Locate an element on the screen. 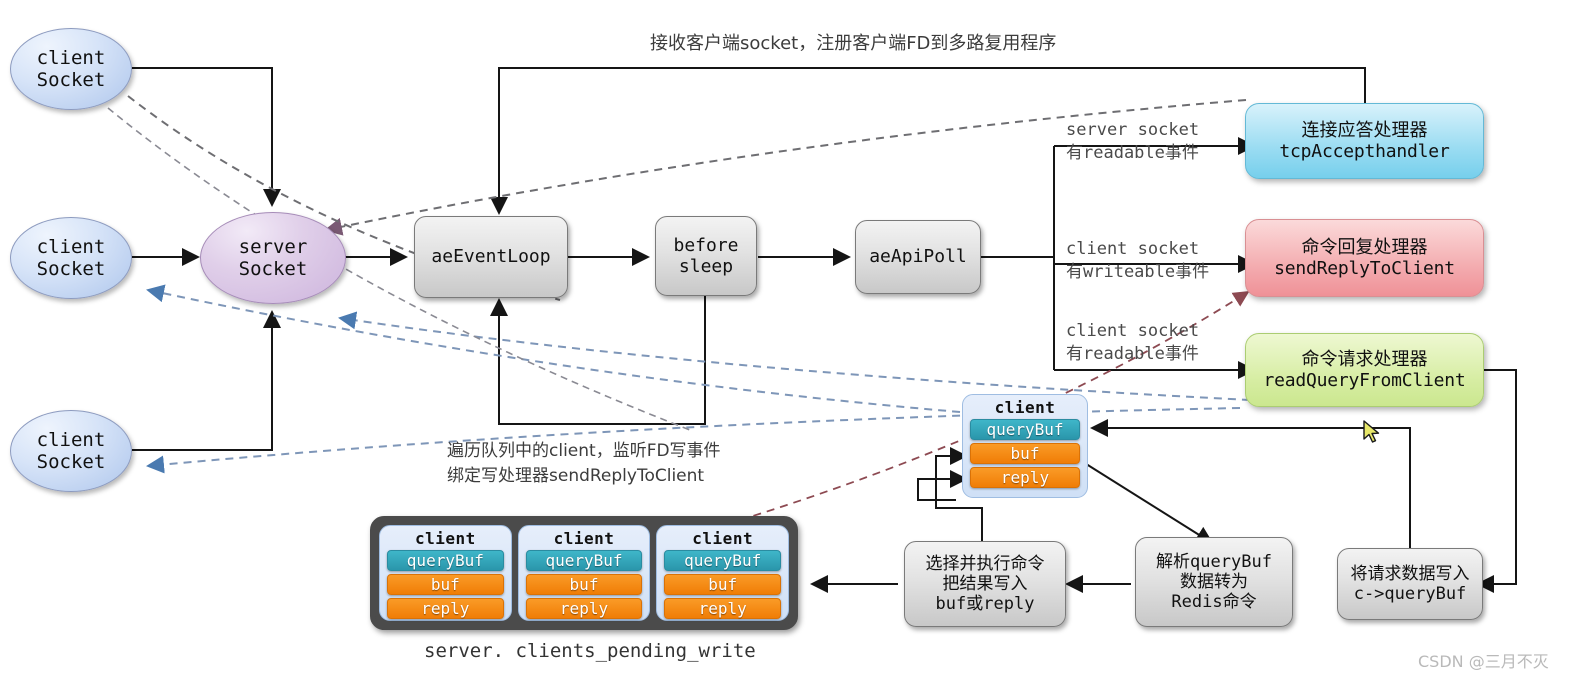  queue-client-3-buf: buf is located at coordinates (723, 584).